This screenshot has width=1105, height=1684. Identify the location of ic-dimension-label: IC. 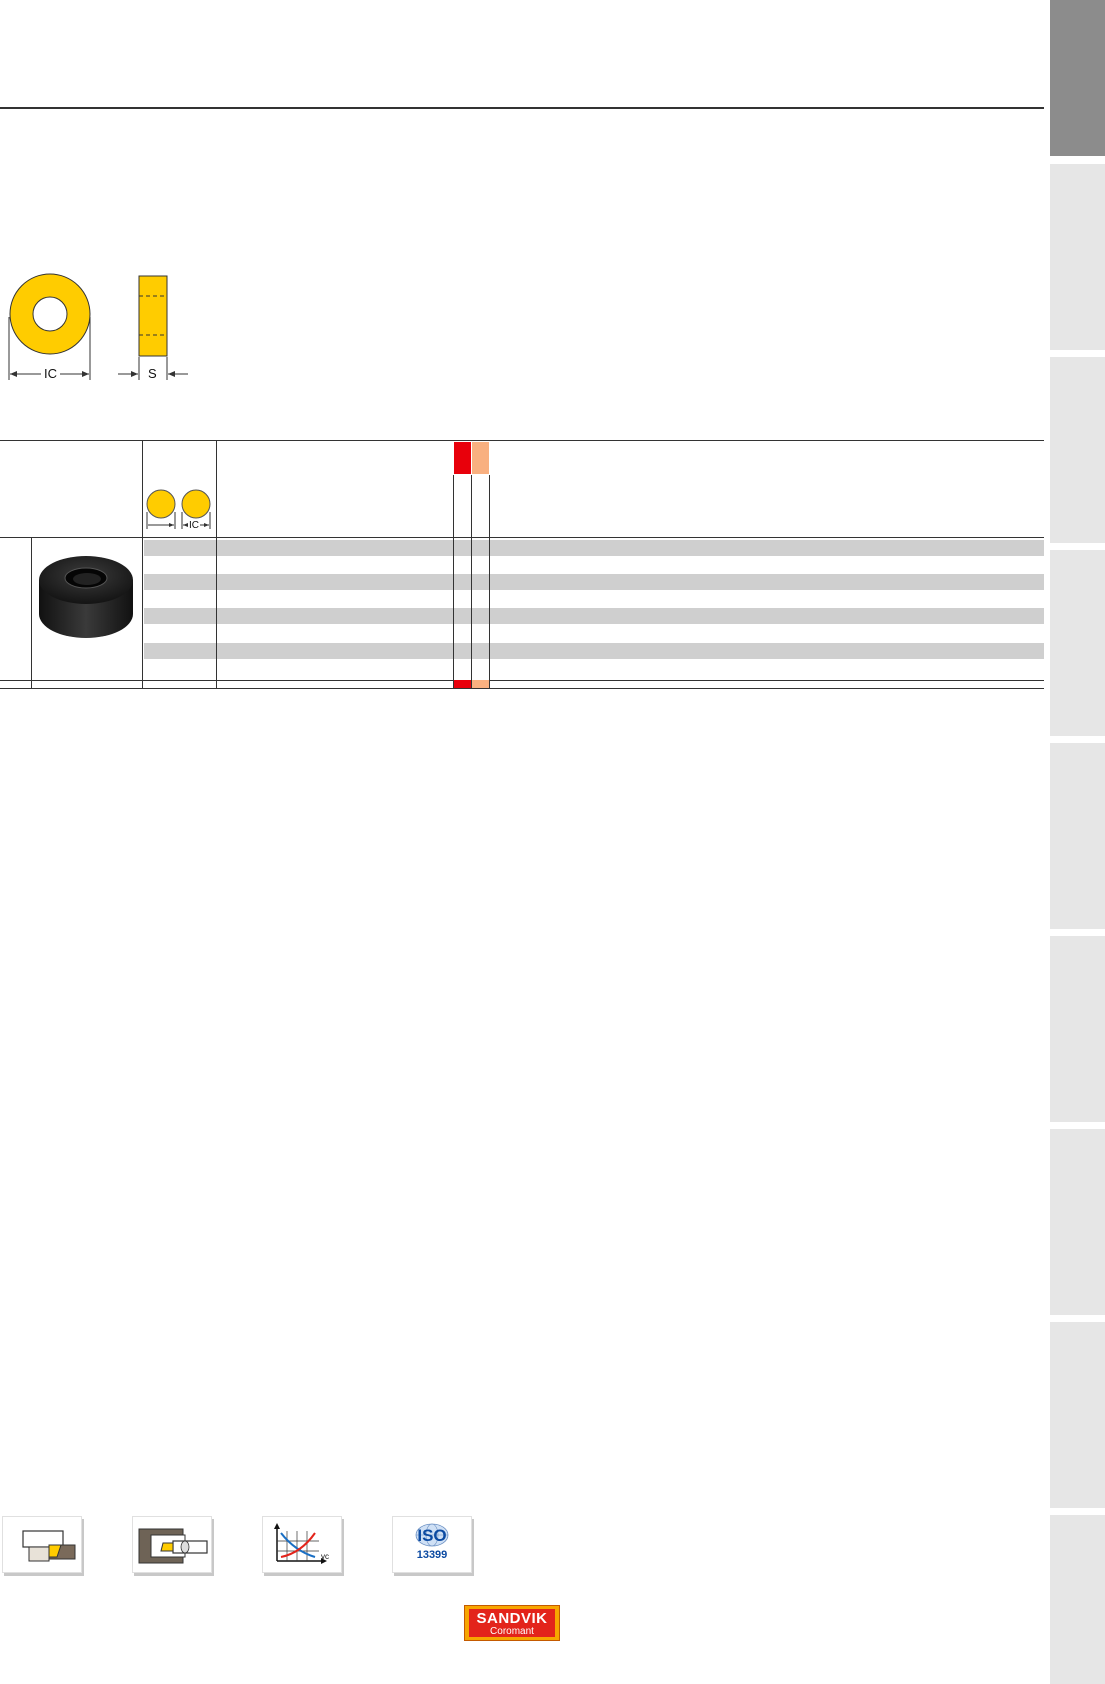
(50, 373).